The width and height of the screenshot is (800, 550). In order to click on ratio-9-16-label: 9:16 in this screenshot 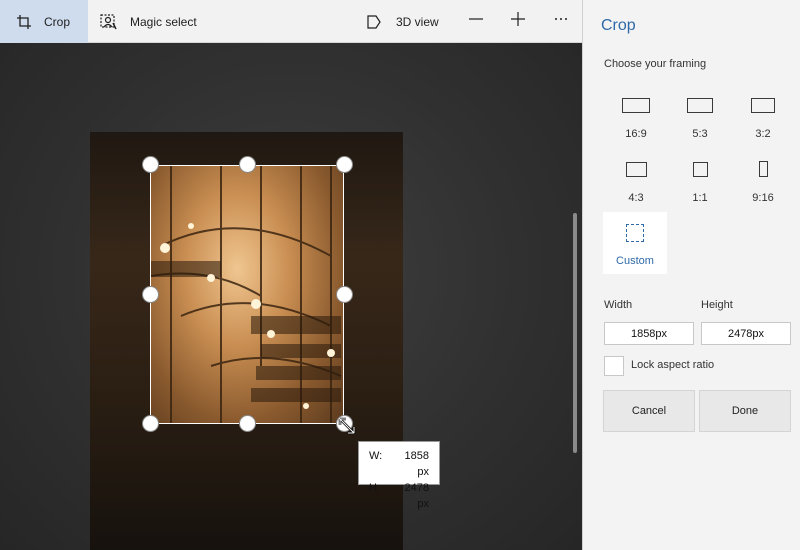, I will do `click(763, 198)`.